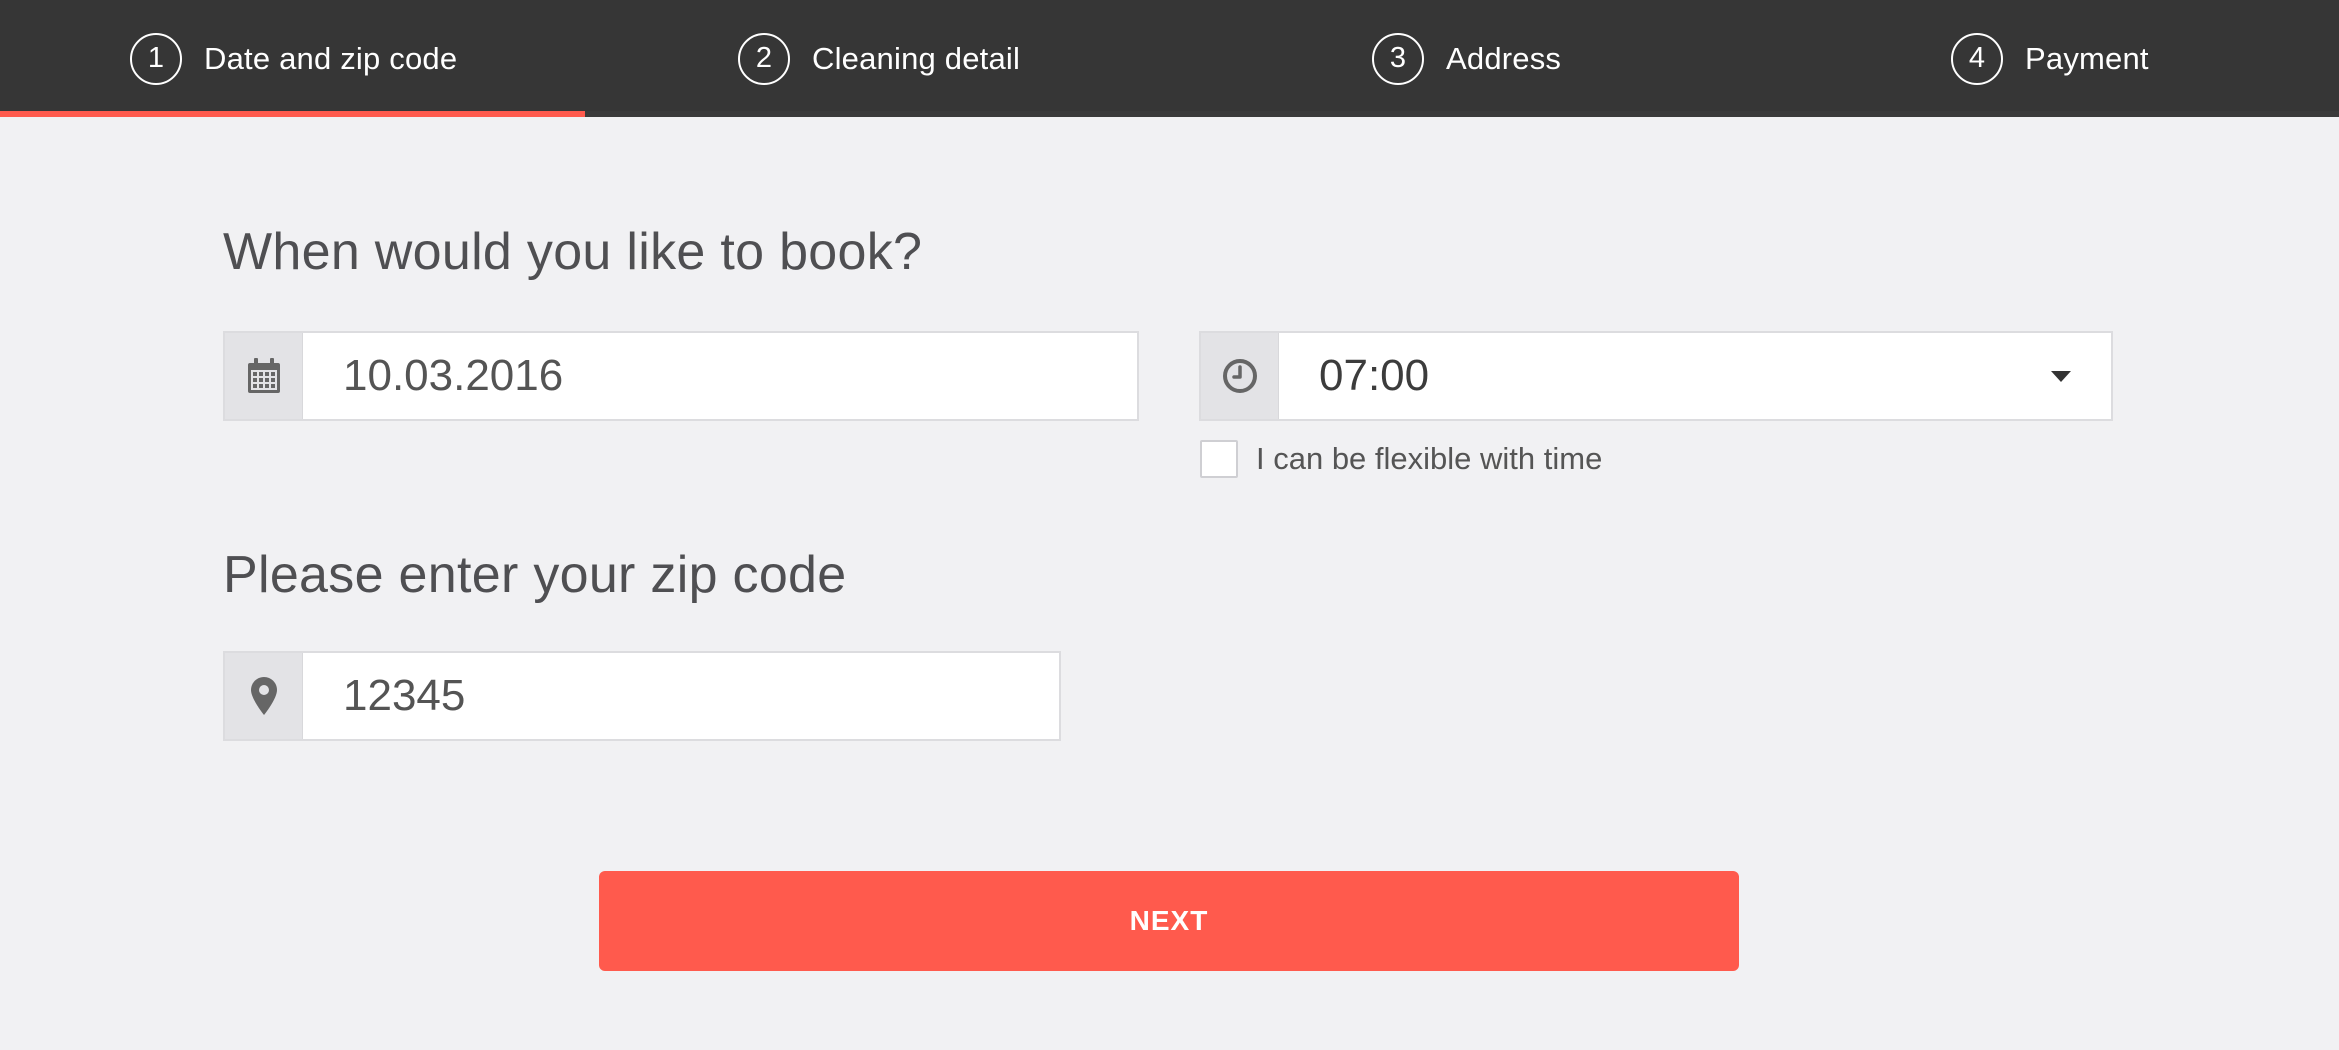  Describe the element at coordinates (916, 58) in the screenshot. I see `step-label: Cleaning detail` at that location.